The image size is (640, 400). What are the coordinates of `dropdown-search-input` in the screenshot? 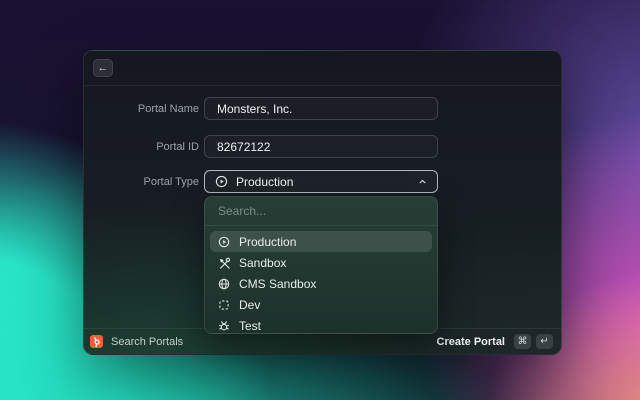 It's located at (321, 211).